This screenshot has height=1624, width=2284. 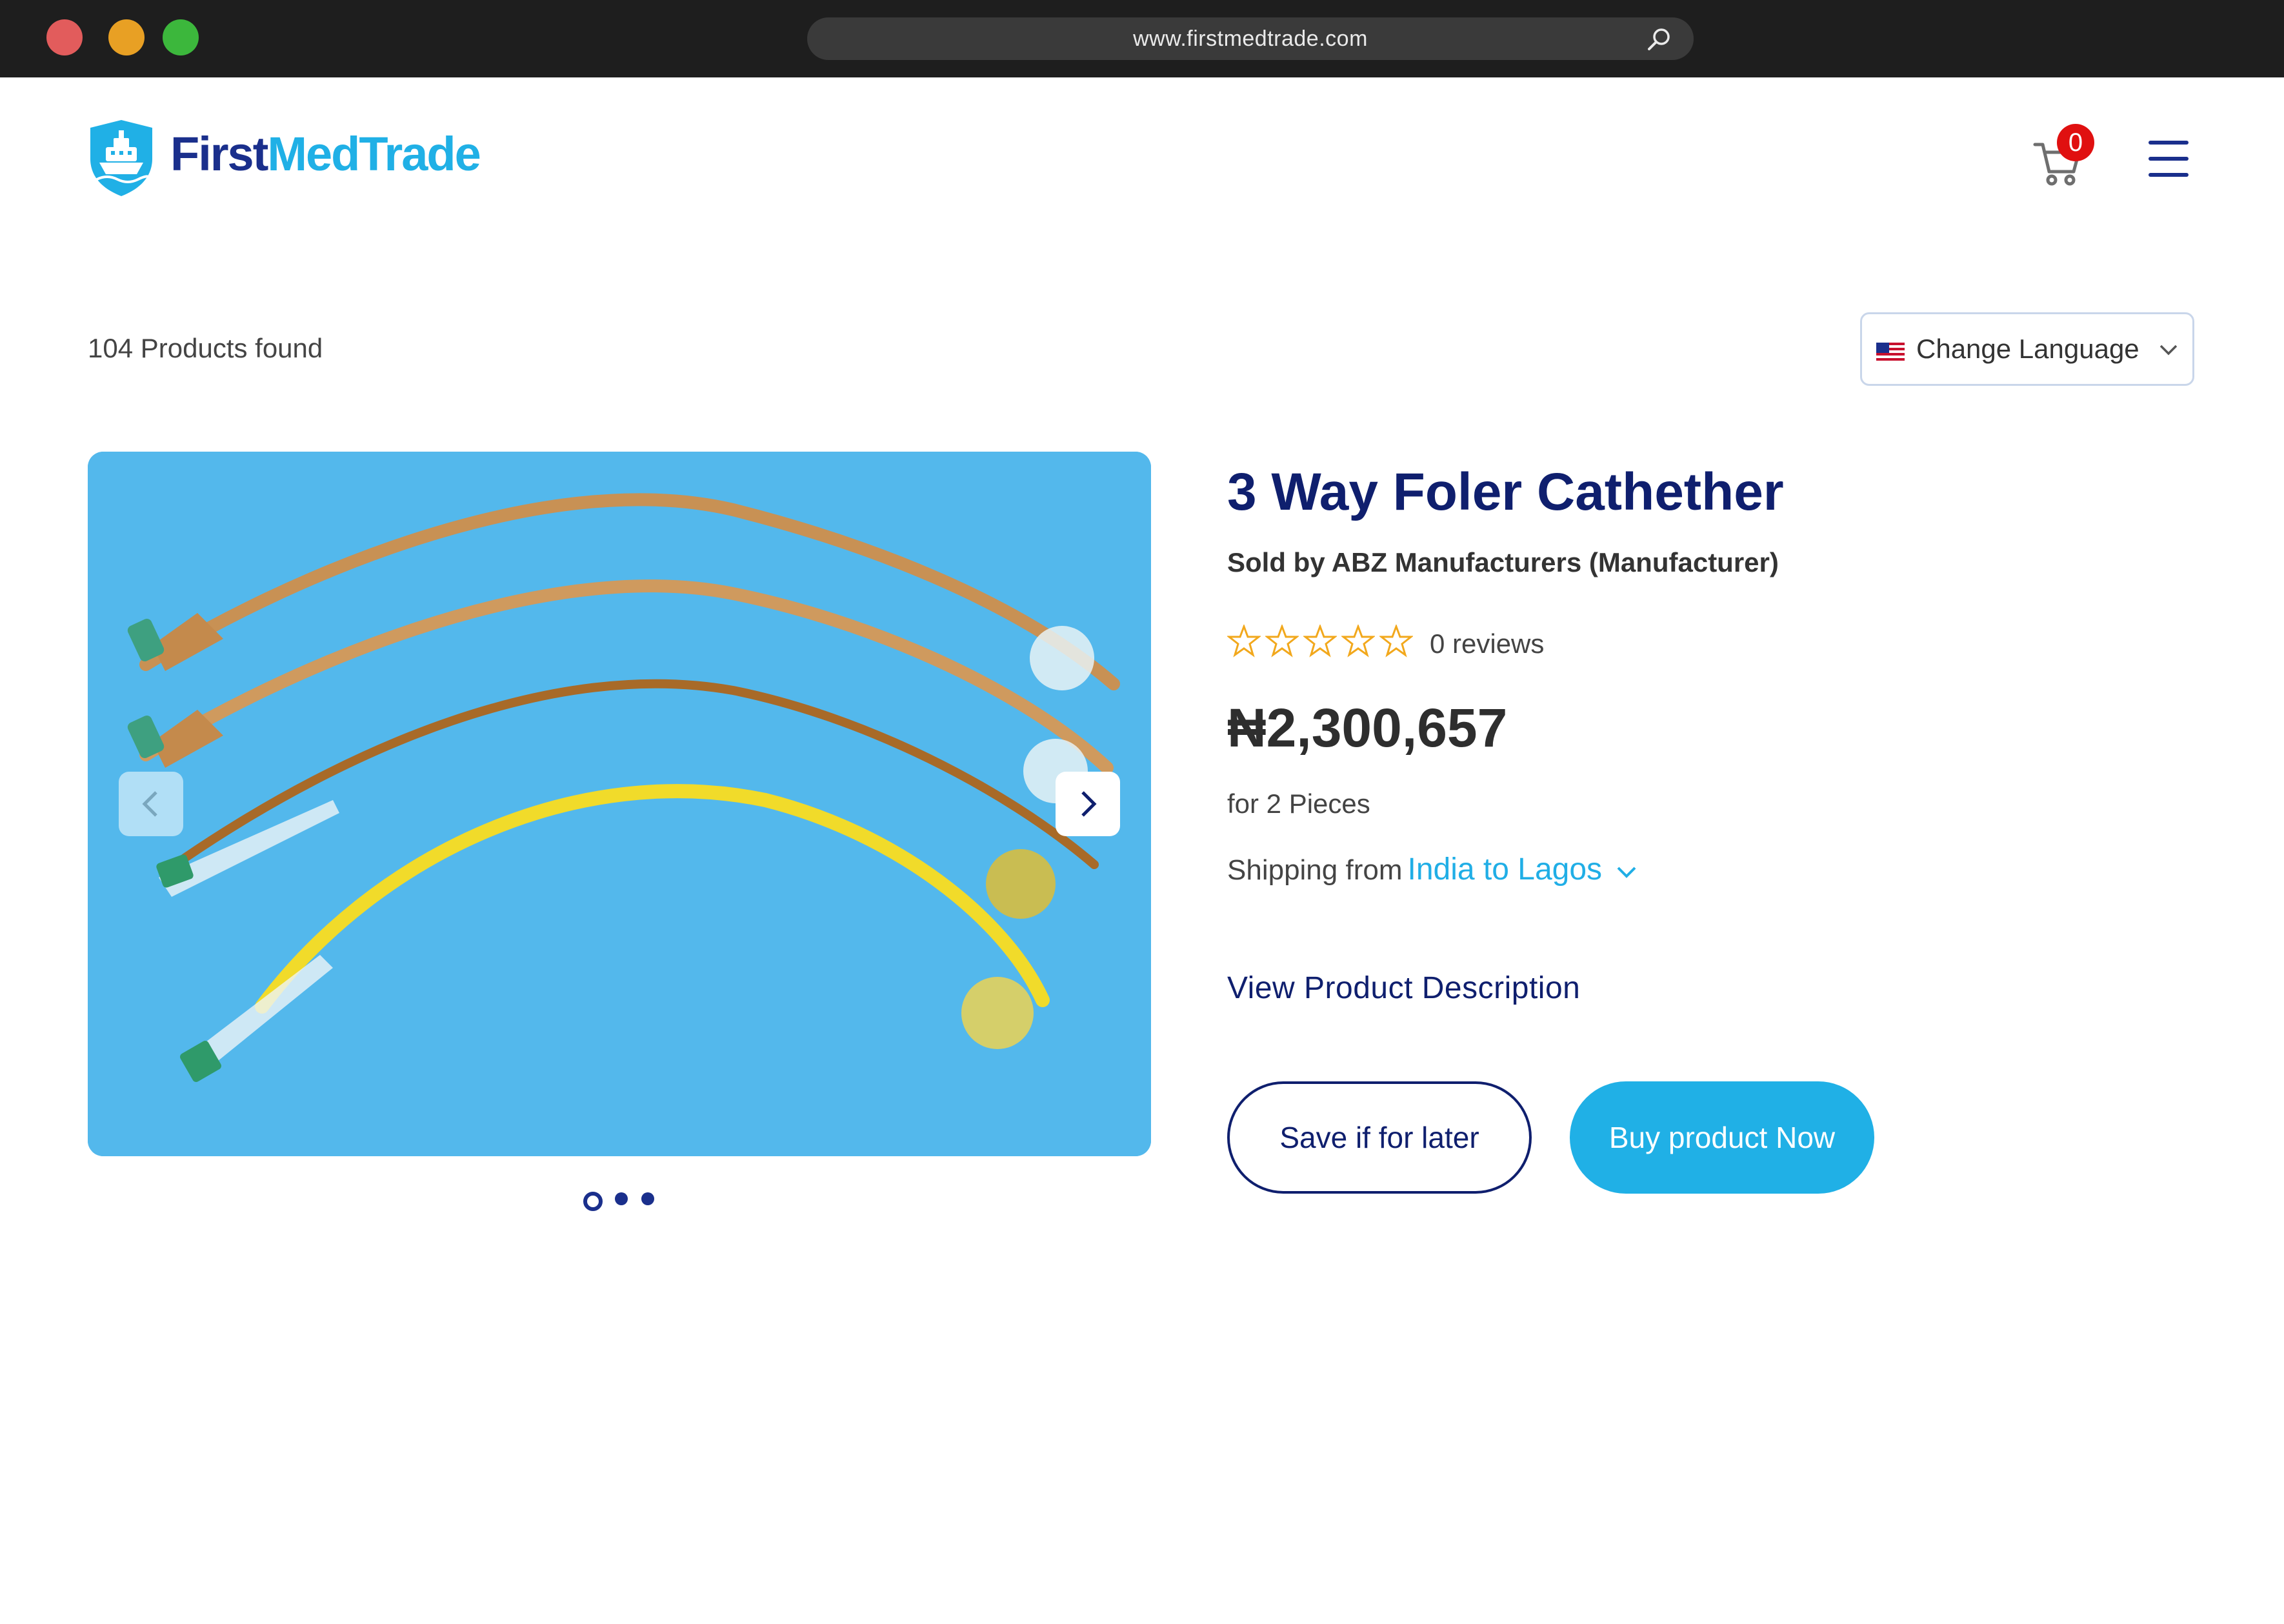 I want to click on rating-stars, so click(x=1322, y=643).